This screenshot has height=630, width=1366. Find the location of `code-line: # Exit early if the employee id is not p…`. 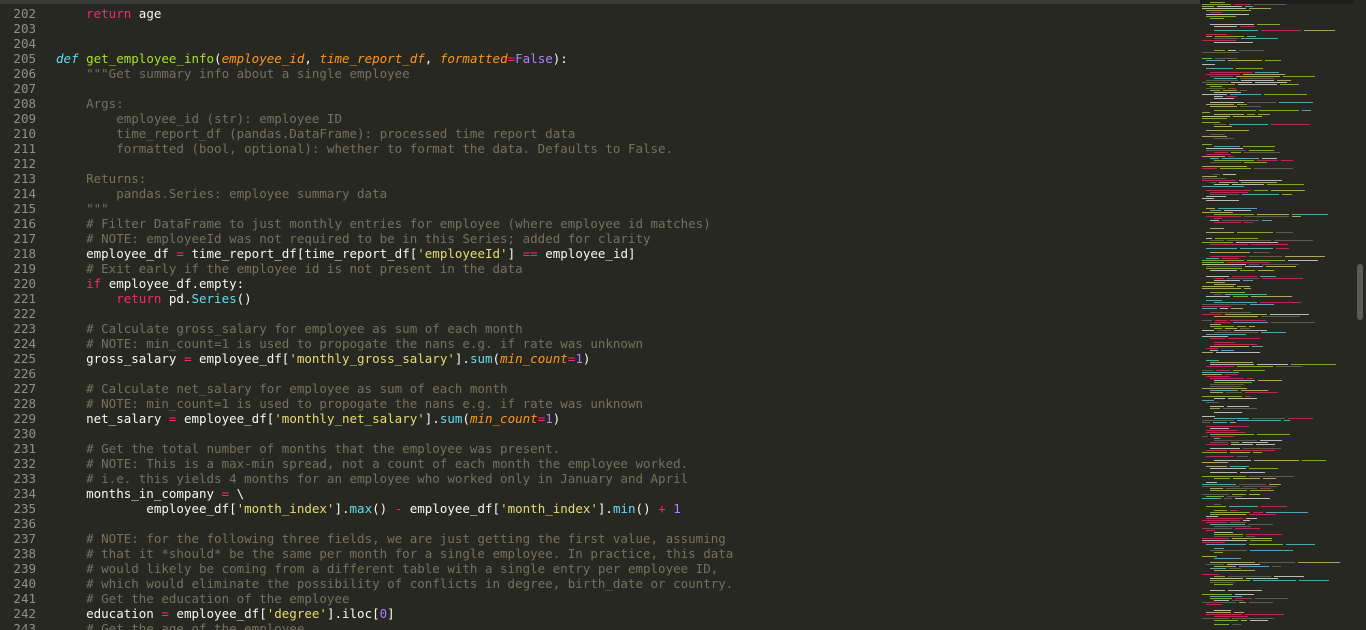

code-line: # Exit early if the employee id is not p… is located at coordinates (289, 268).